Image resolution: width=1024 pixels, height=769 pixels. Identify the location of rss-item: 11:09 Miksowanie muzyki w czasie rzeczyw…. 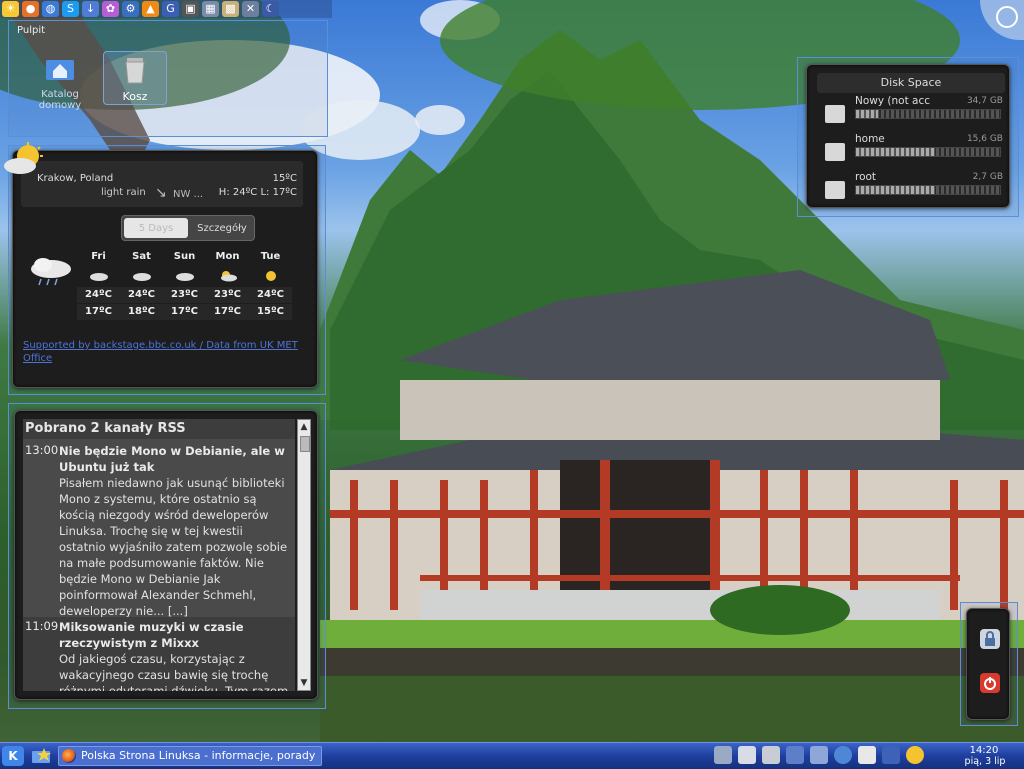
(159, 654).